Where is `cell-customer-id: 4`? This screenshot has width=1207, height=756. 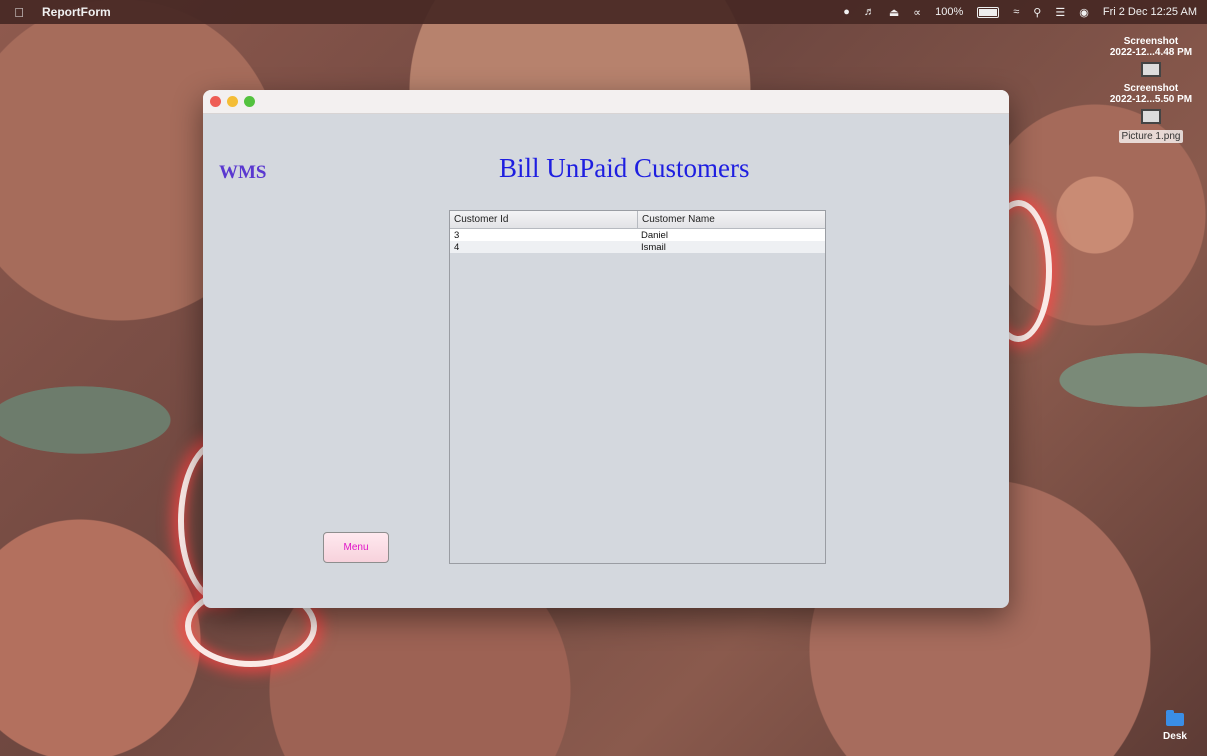
cell-customer-id: 4 is located at coordinates (457, 247).